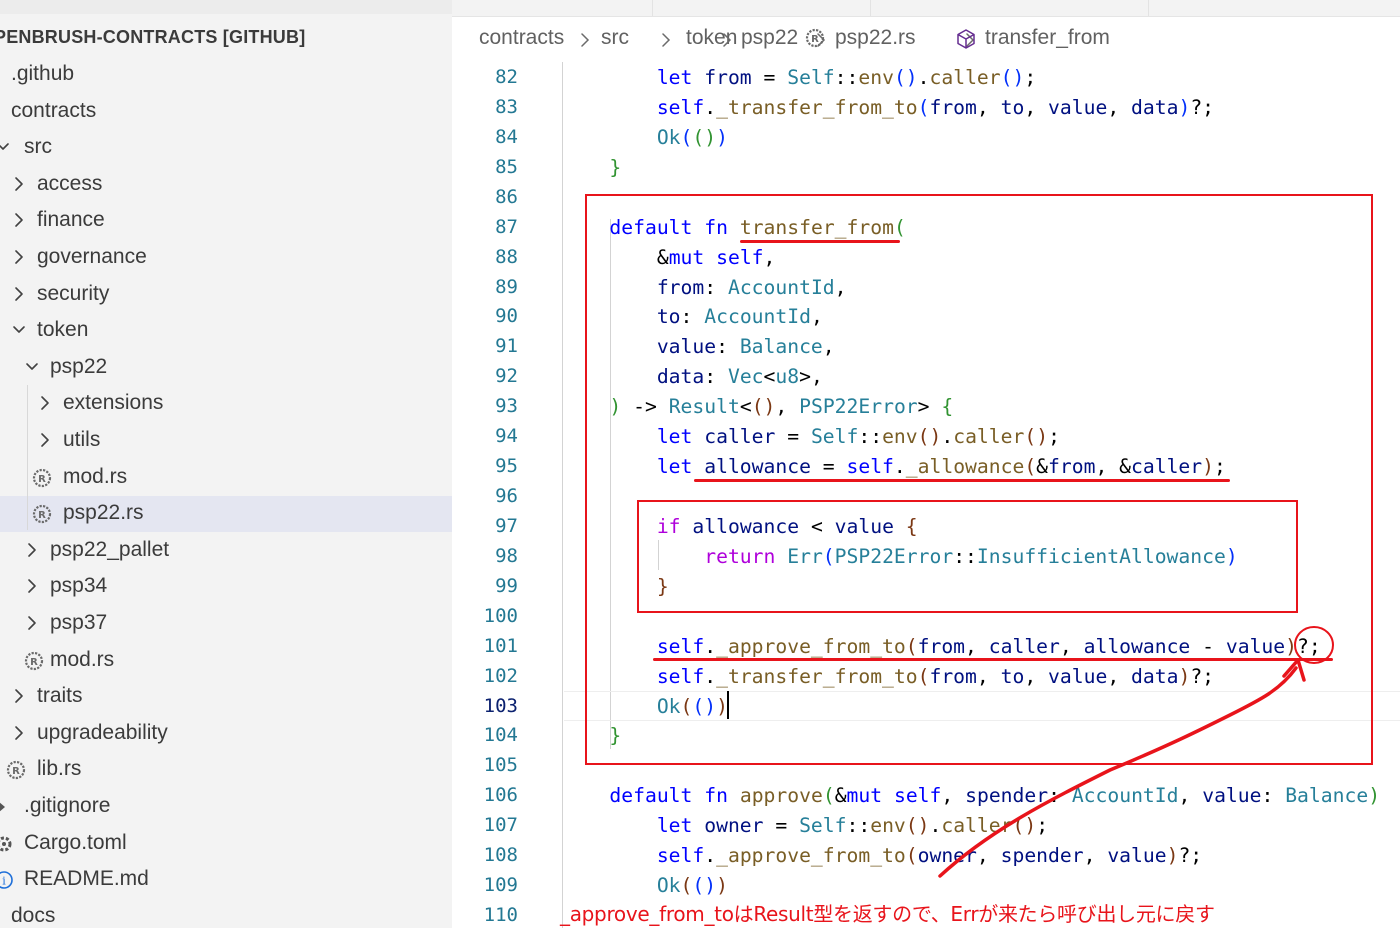 The height and width of the screenshot is (928, 1400). What do you see at coordinates (1314, 645) in the screenshot?
I see `annotation-circle-question` at bounding box center [1314, 645].